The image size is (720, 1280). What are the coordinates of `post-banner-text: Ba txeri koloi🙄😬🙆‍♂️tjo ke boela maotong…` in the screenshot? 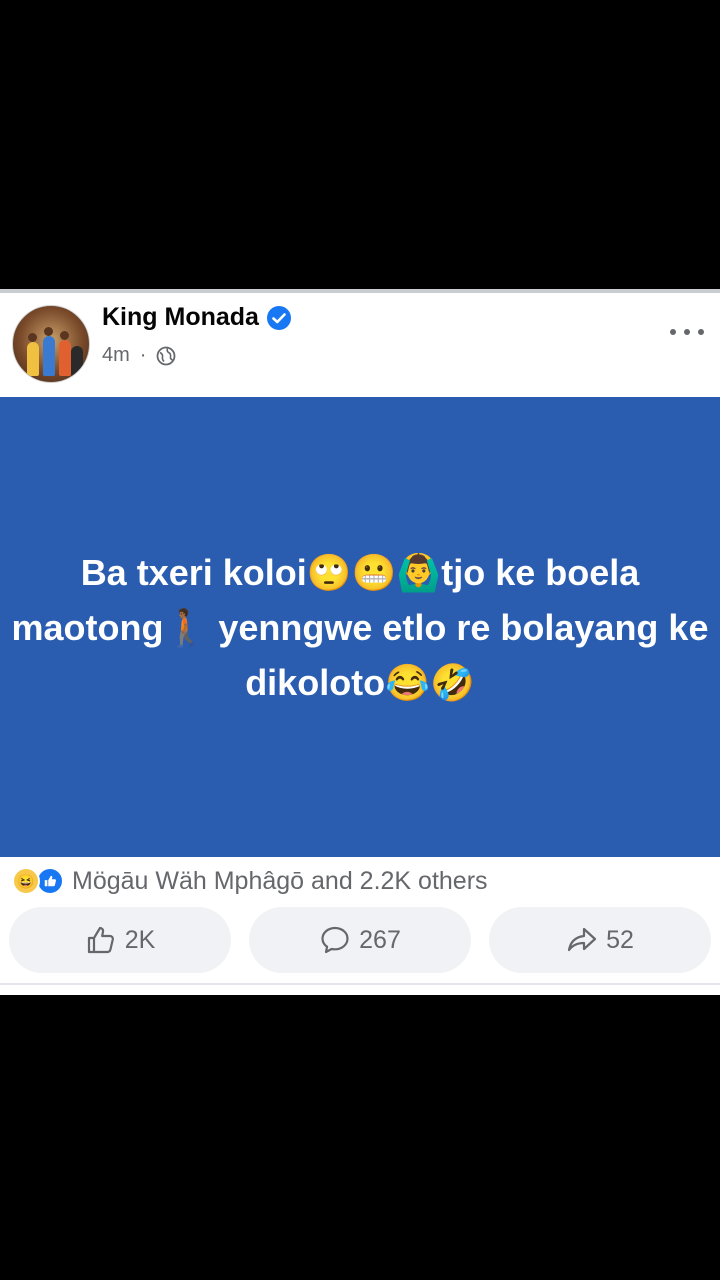 It's located at (360, 627).